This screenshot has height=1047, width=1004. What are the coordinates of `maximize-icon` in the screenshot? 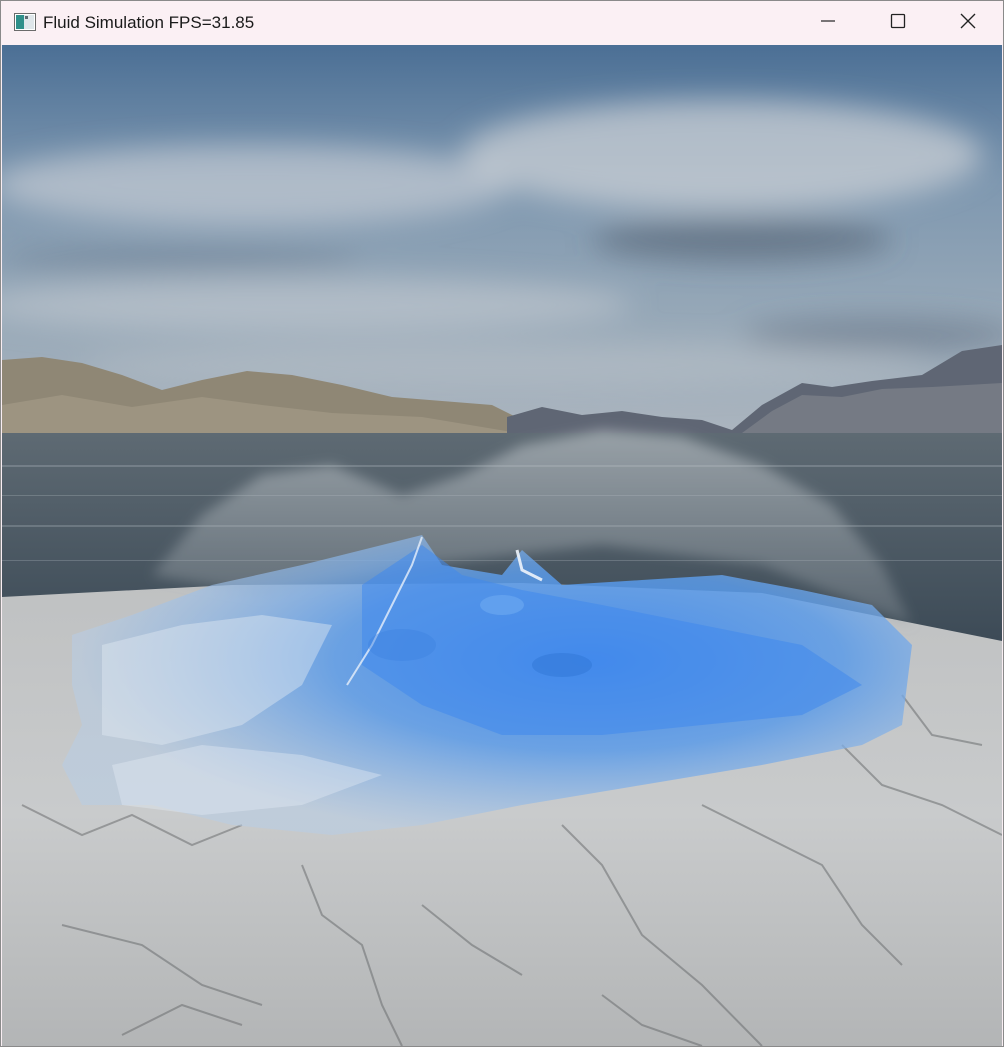 It's located at (898, 23).